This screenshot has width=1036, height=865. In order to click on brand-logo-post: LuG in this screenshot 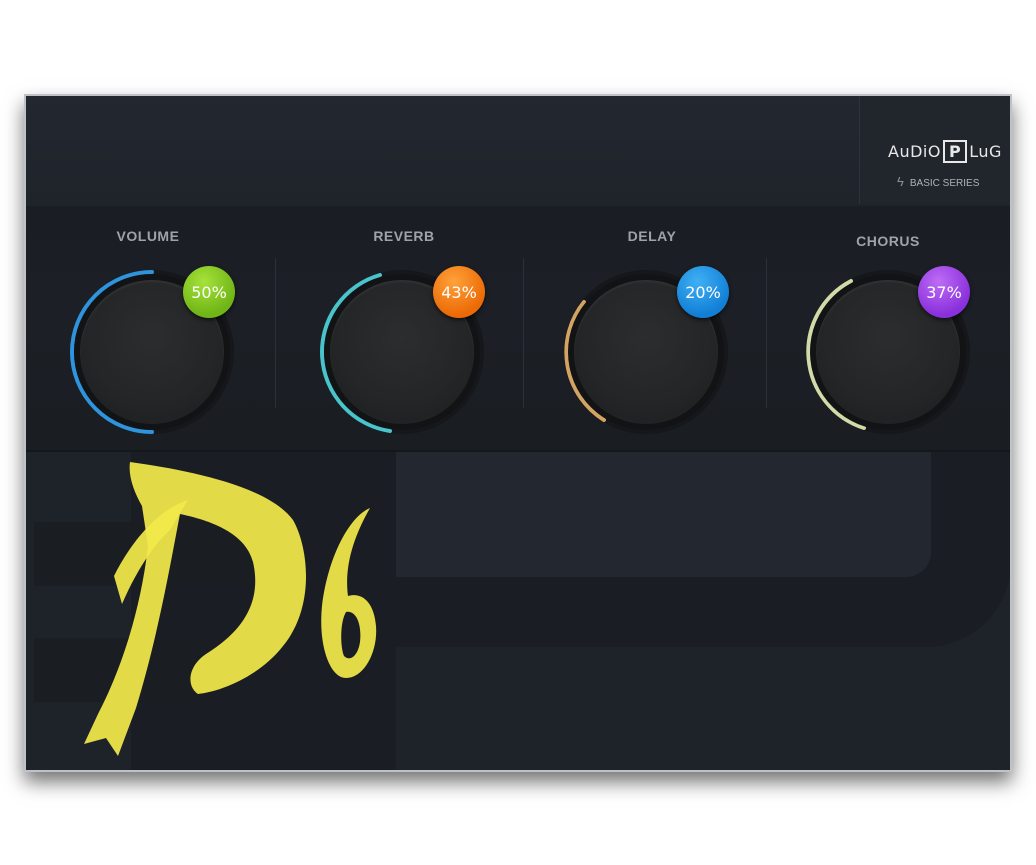, I will do `click(985, 151)`.